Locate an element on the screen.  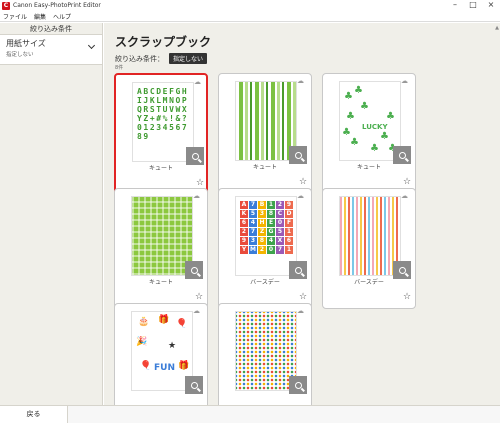
template-card: ☁ バースデー ☆ is located at coordinates (369, 248).